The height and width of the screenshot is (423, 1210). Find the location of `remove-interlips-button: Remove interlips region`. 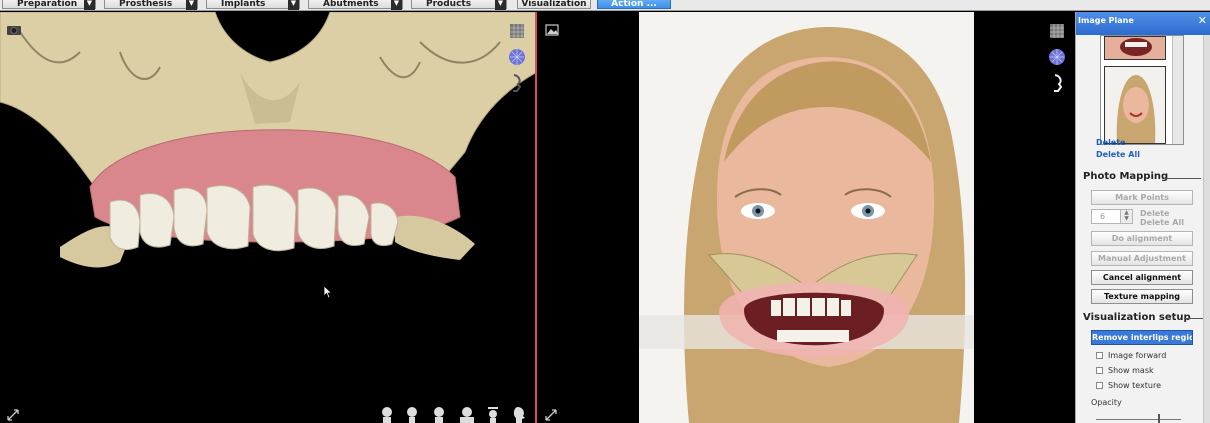

remove-interlips-button: Remove interlips region is located at coordinates (1142, 337).